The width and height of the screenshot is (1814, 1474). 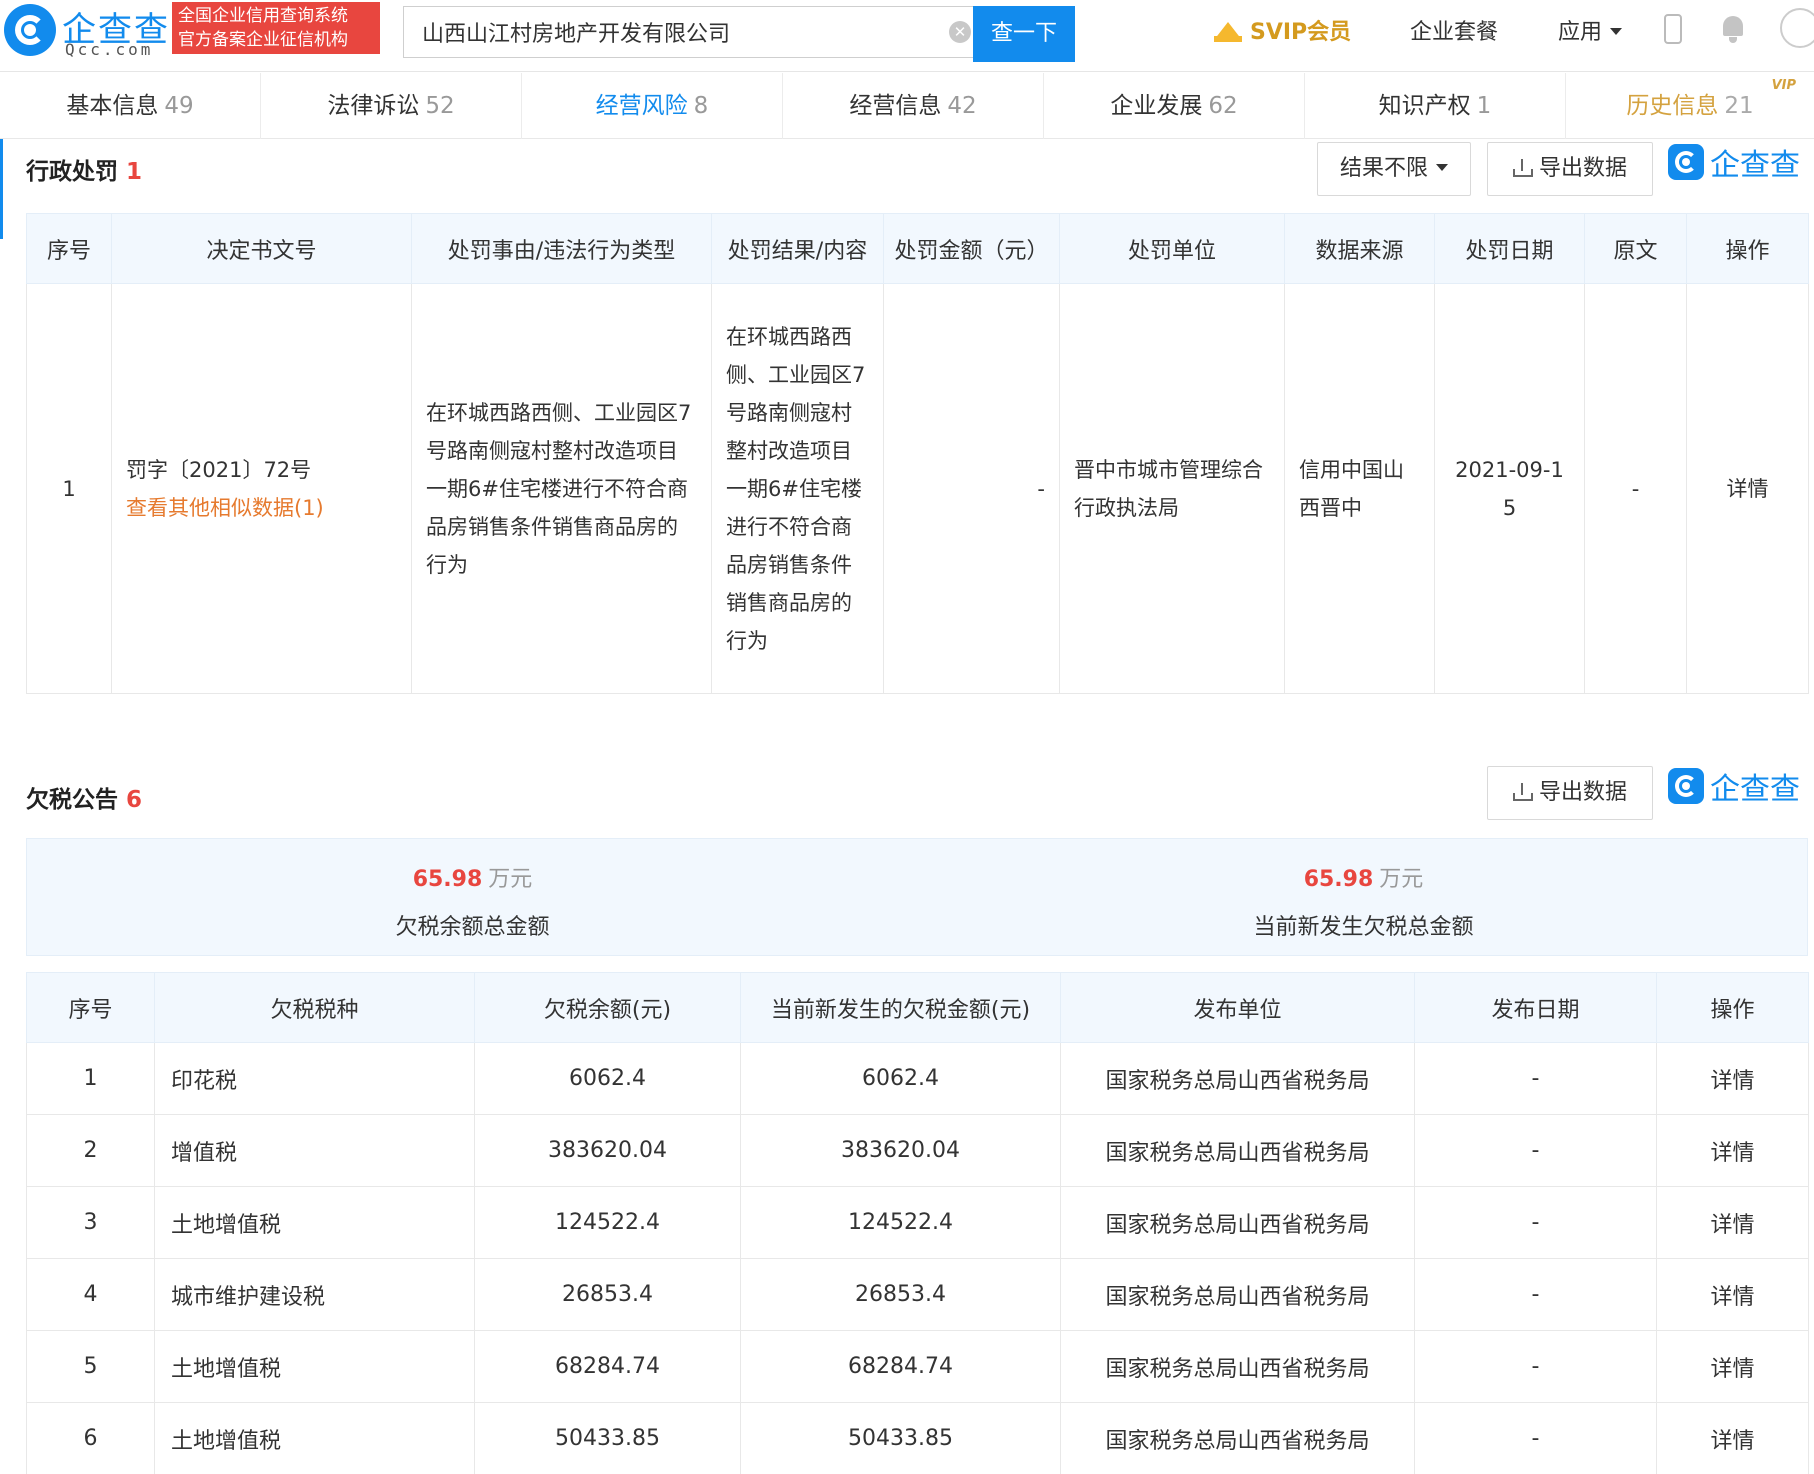 What do you see at coordinates (263, 16) in the screenshot?
I see `badge-line-1: 全国企业信用查询系统` at bounding box center [263, 16].